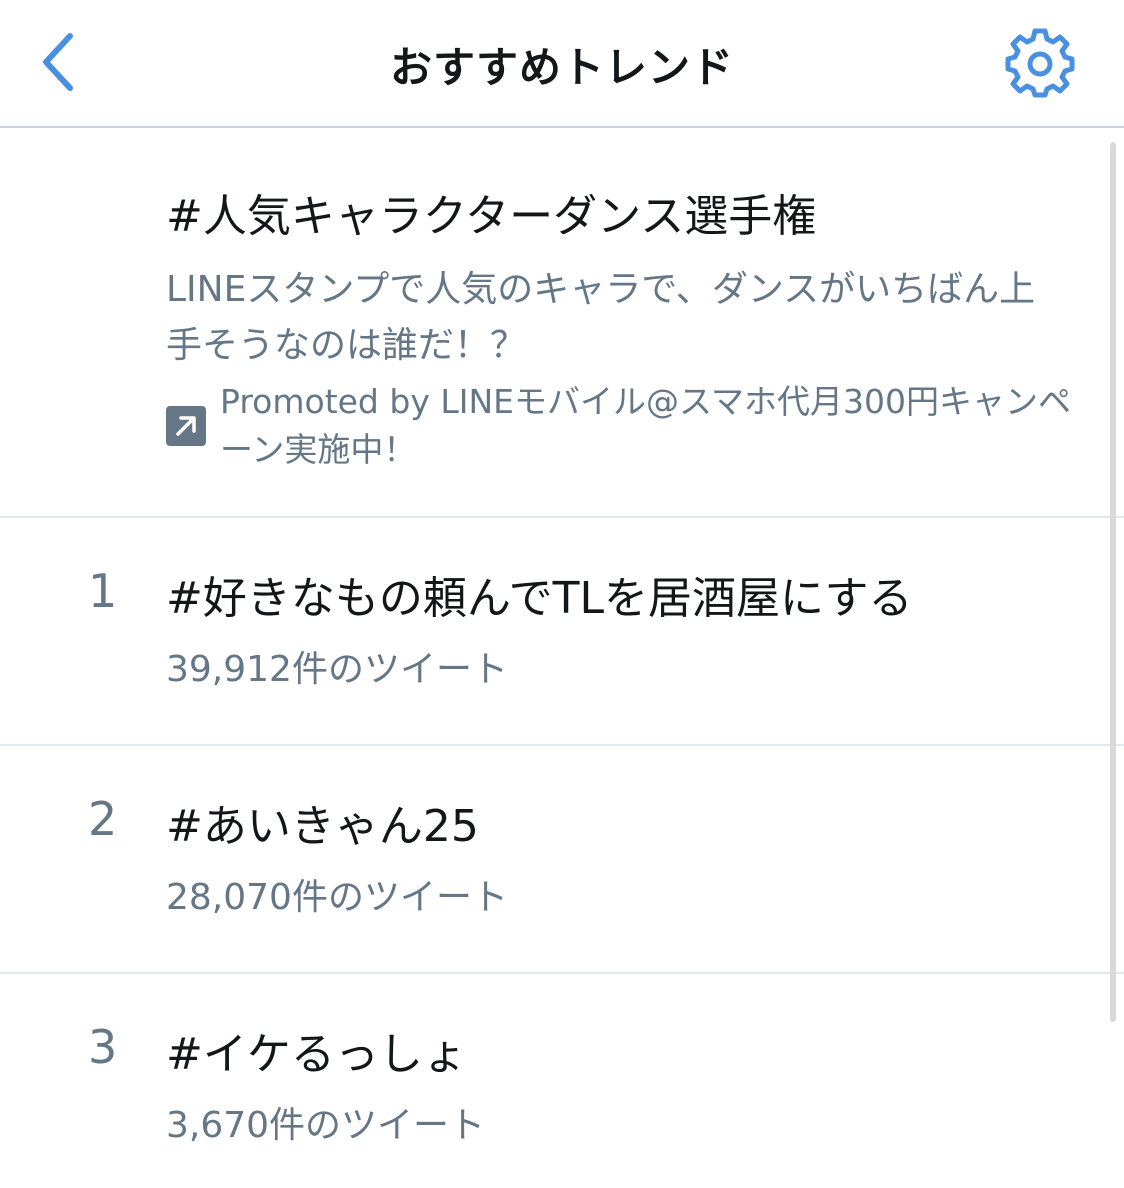  I want to click on navigation-bar: おすすめトレンド, so click(562, 64).